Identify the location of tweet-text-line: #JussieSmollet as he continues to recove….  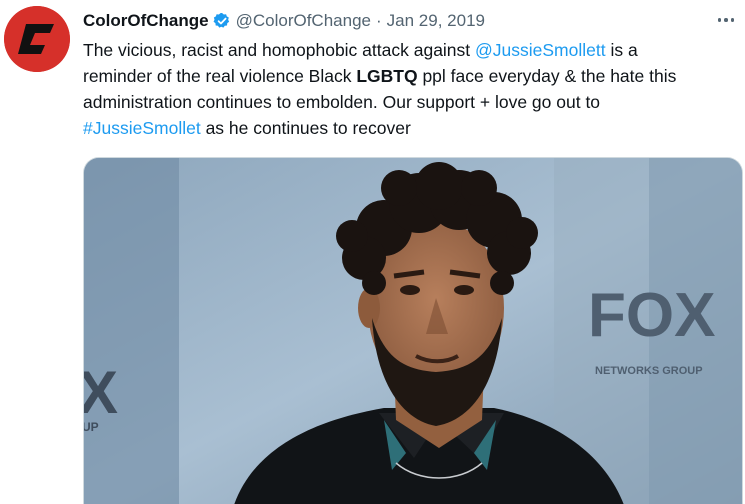
(413, 128).